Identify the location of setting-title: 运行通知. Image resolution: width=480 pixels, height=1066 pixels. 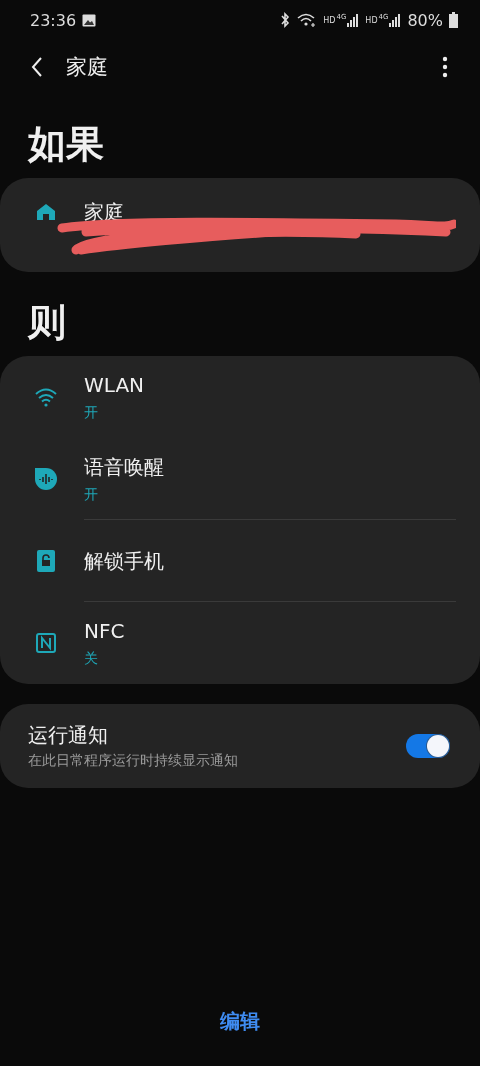
(68, 734).